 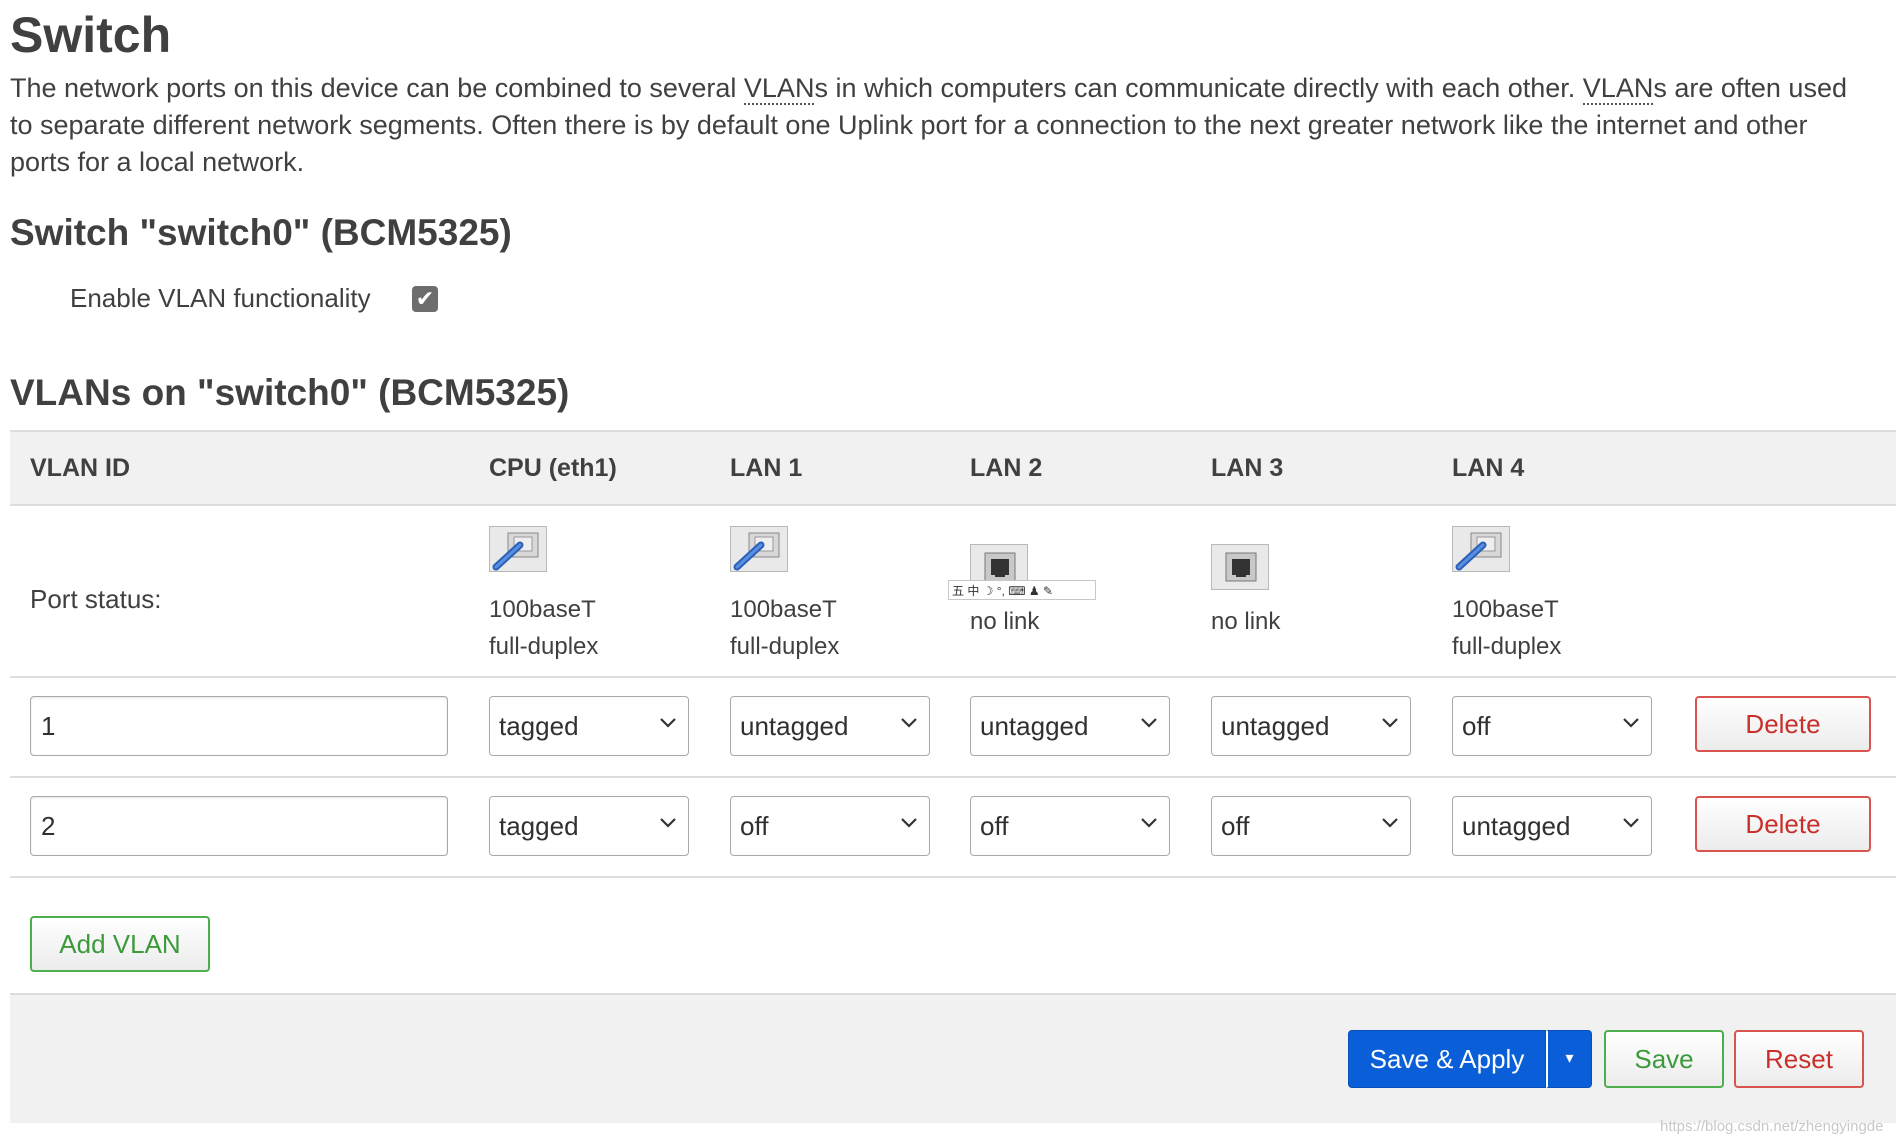 I want to click on header-vlan-id: VLAN ID, so click(x=80, y=468).